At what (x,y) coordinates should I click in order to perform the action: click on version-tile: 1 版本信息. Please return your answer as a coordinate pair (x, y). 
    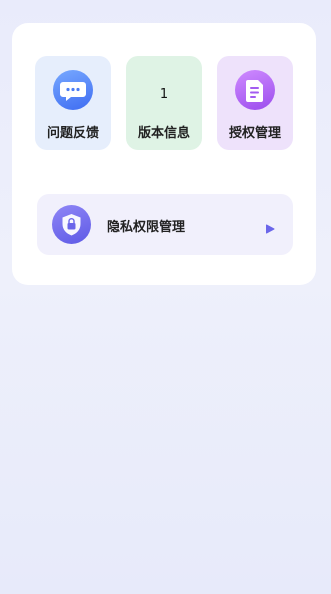
    Looking at the image, I should click on (164, 103).